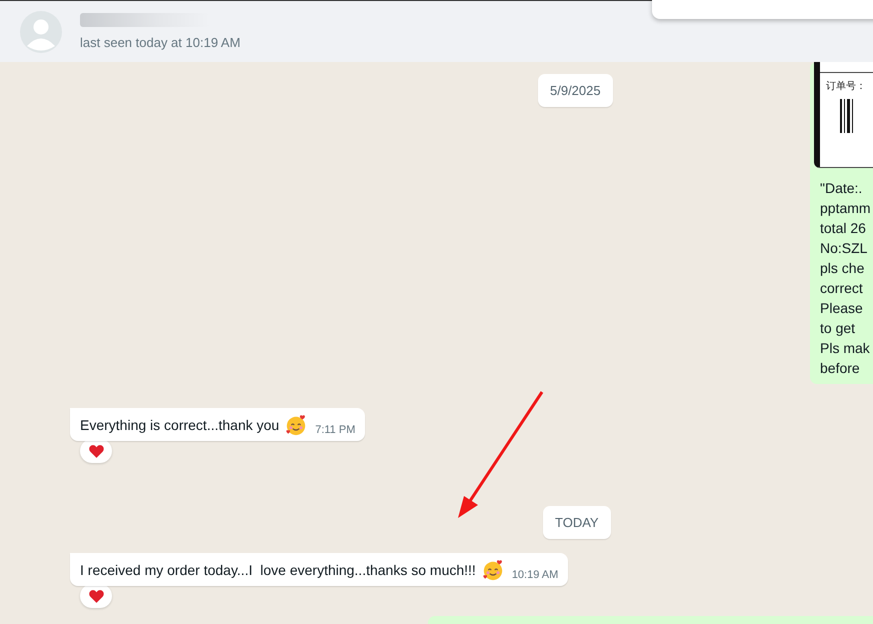 Image resolution: width=873 pixels, height=624 pixels. What do you see at coordinates (842, 288) in the screenshot?
I see `message-text-line: correct` at bounding box center [842, 288].